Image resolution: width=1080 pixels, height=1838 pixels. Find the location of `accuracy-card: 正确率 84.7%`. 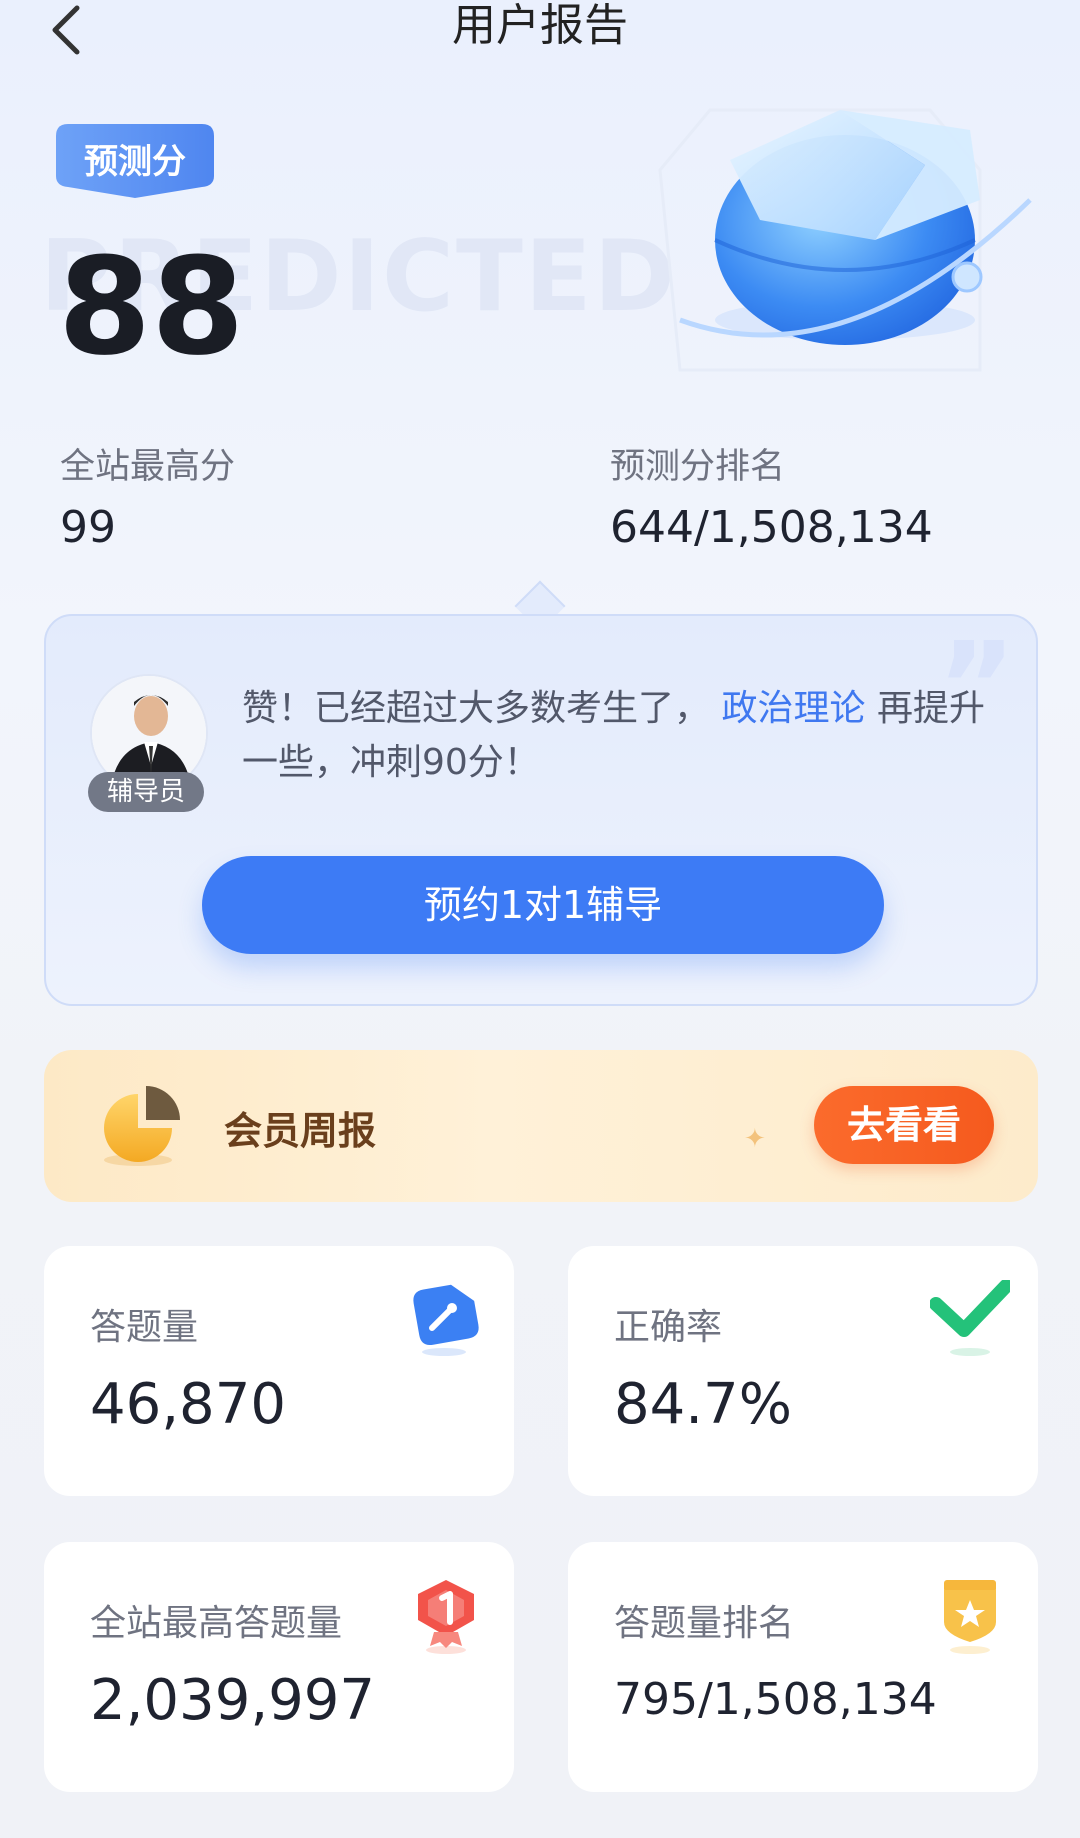

accuracy-card: 正确率 84.7% is located at coordinates (803, 1371).